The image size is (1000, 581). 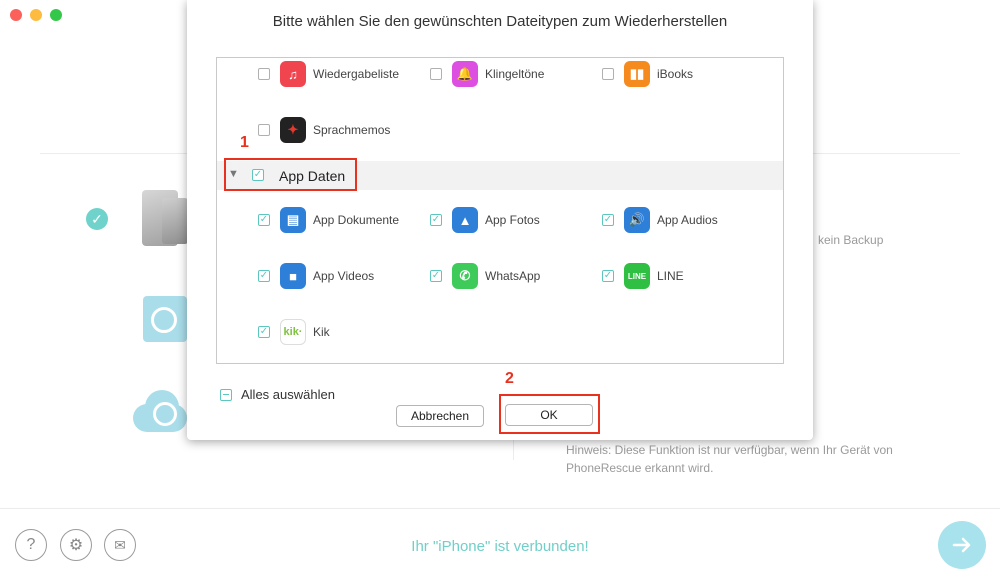 What do you see at coordinates (293, 276) in the screenshot?
I see `video-icon: ■` at bounding box center [293, 276].